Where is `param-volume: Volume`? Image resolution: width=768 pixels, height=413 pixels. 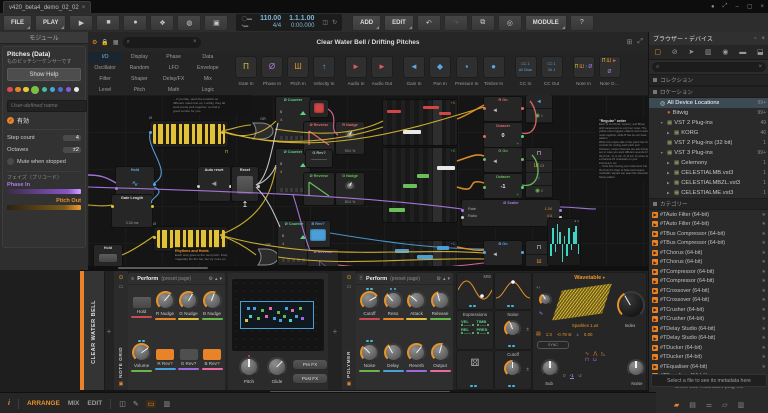 param-volume: Volume is located at coordinates (141, 355).